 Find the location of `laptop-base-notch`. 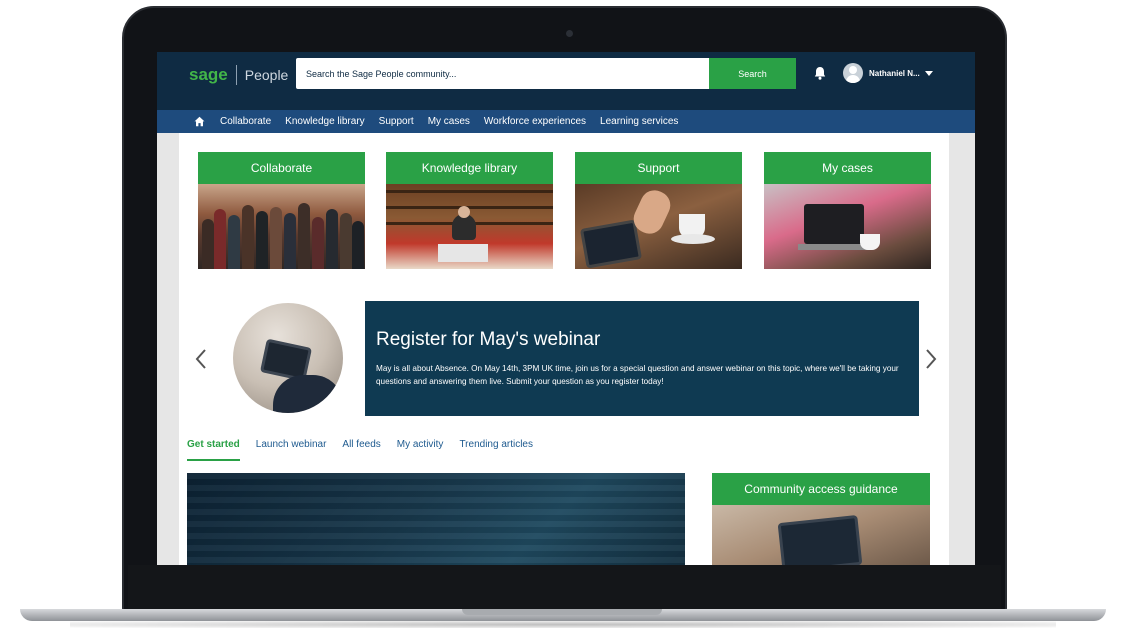

laptop-base-notch is located at coordinates (562, 612).